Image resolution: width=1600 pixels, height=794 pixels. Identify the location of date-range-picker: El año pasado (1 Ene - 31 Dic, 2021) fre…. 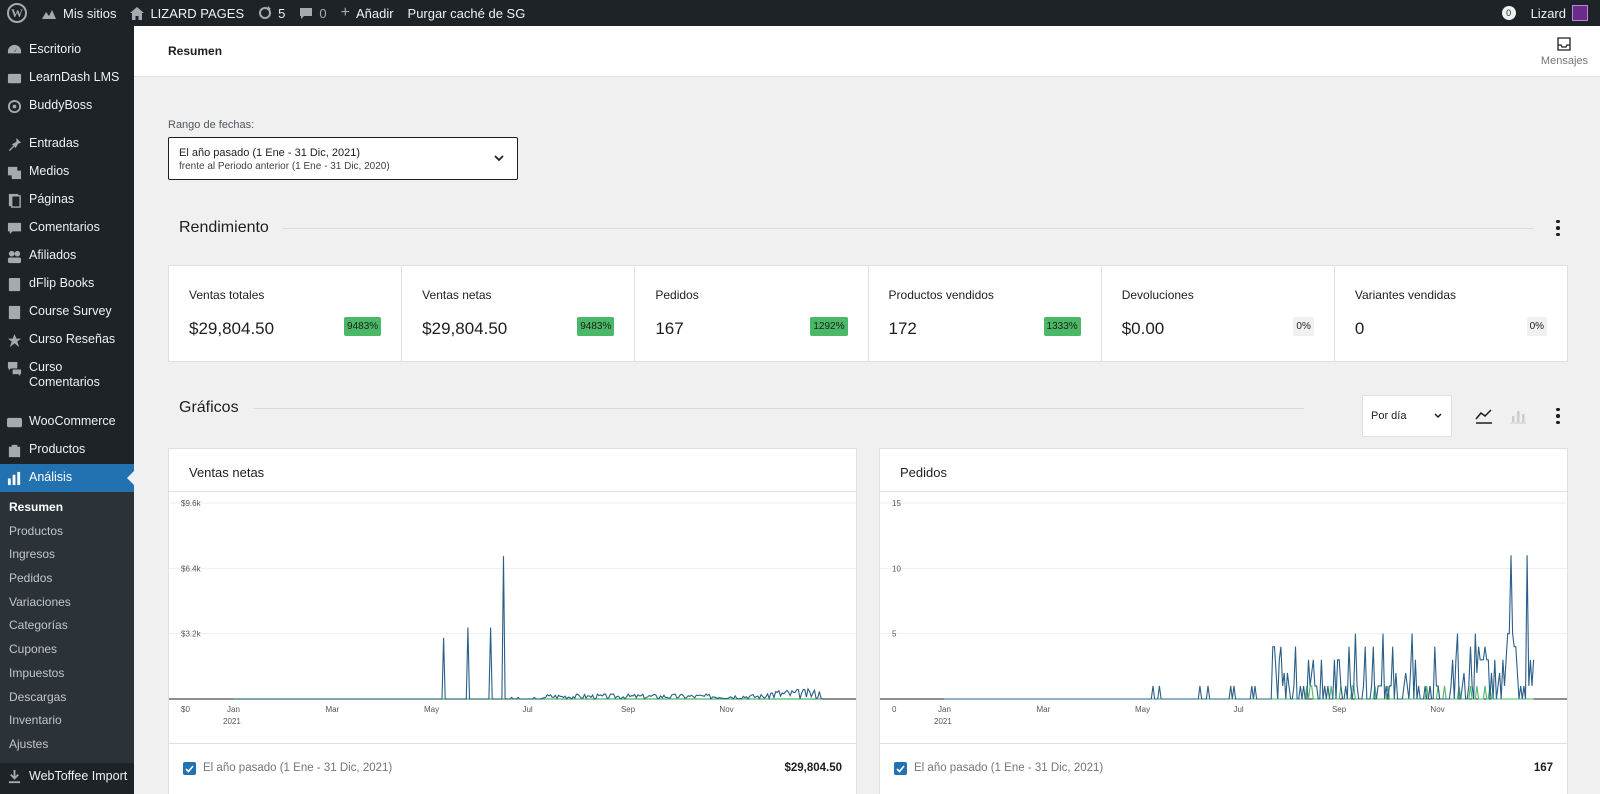
(343, 158).